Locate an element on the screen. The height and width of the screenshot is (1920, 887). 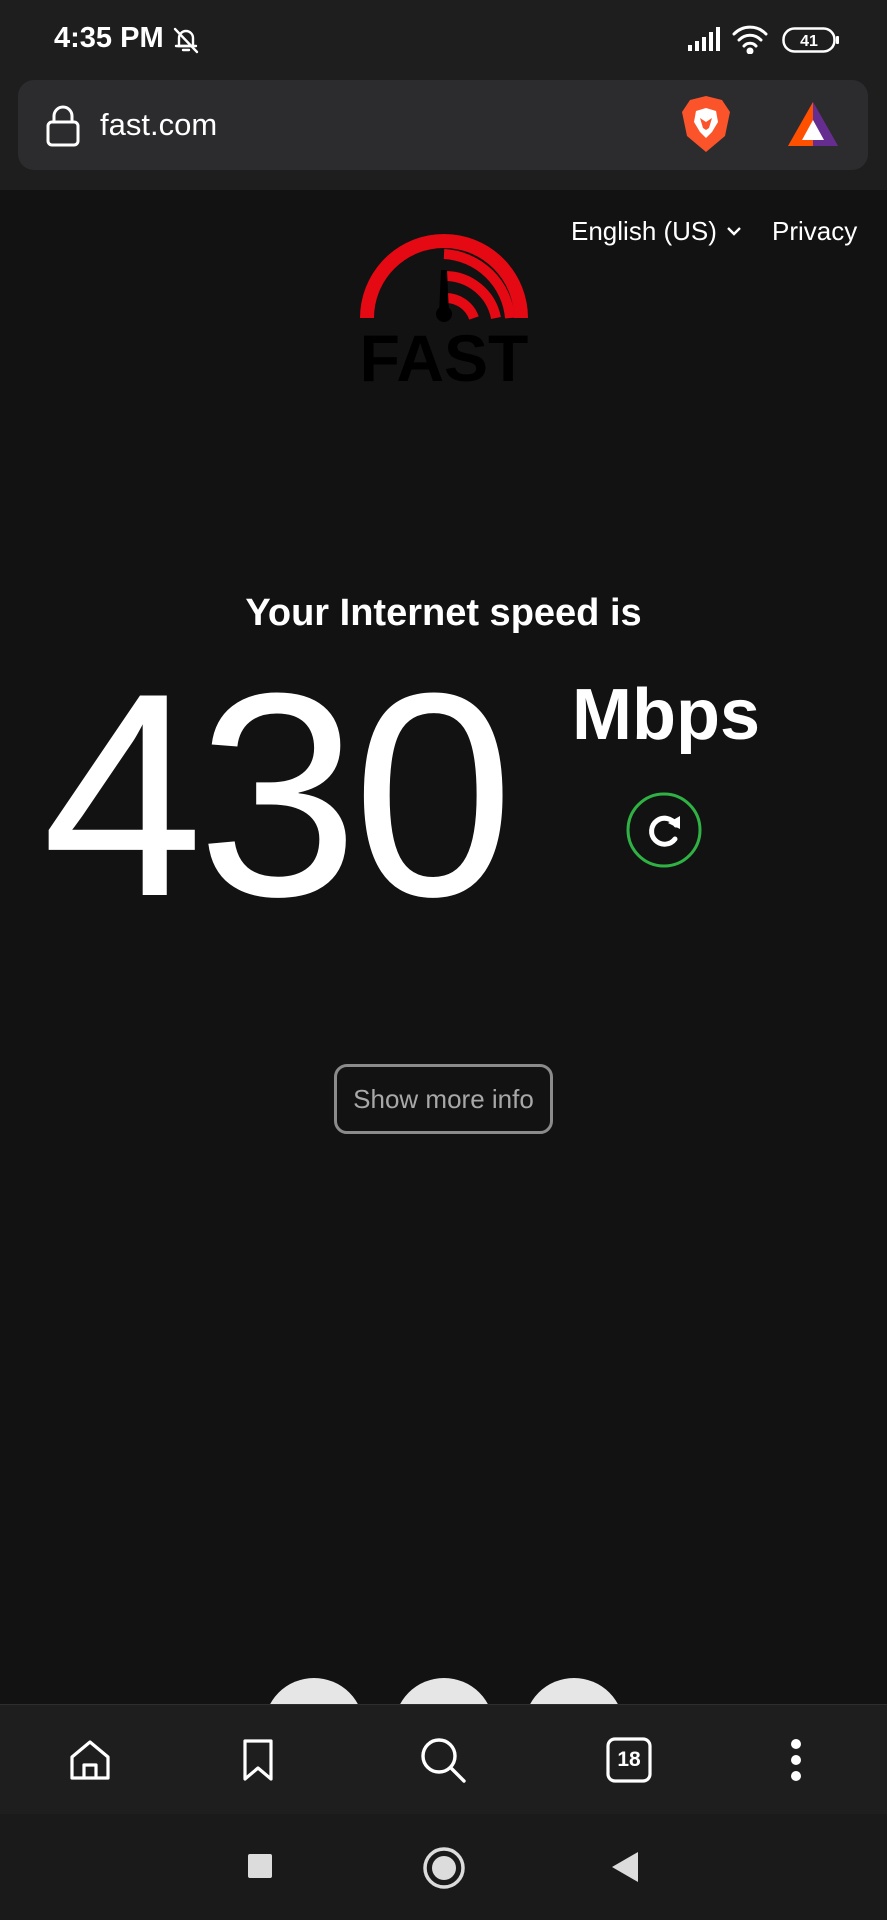
bell-off-icon is located at coordinates (186, 42).